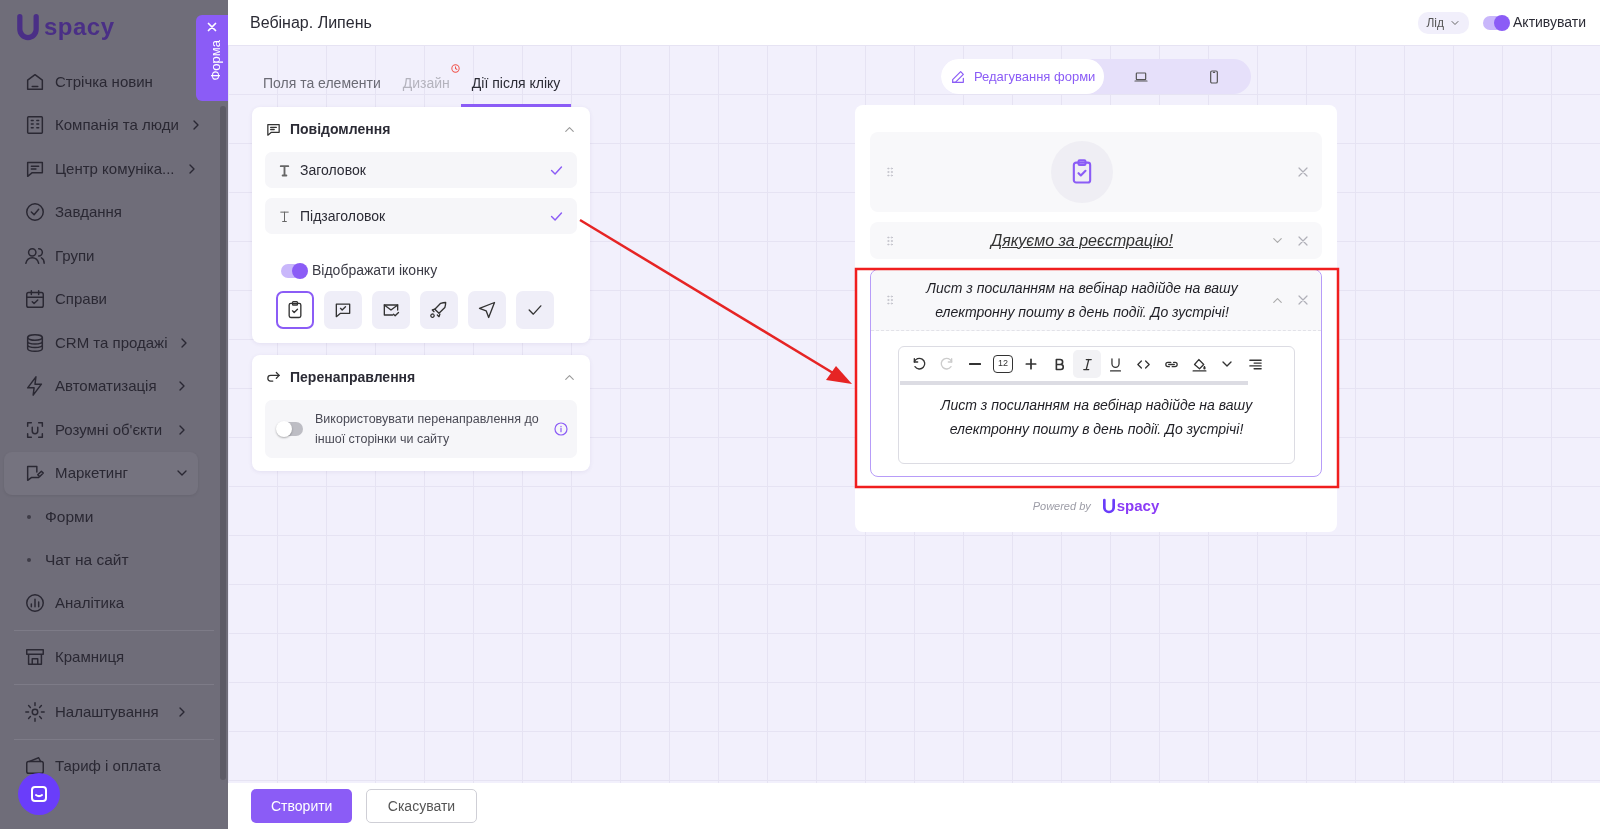  What do you see at coordinates (101, 603) in the screenshot?
I see `sidebar-item: Аналітика` at bounding box center [101, 603].